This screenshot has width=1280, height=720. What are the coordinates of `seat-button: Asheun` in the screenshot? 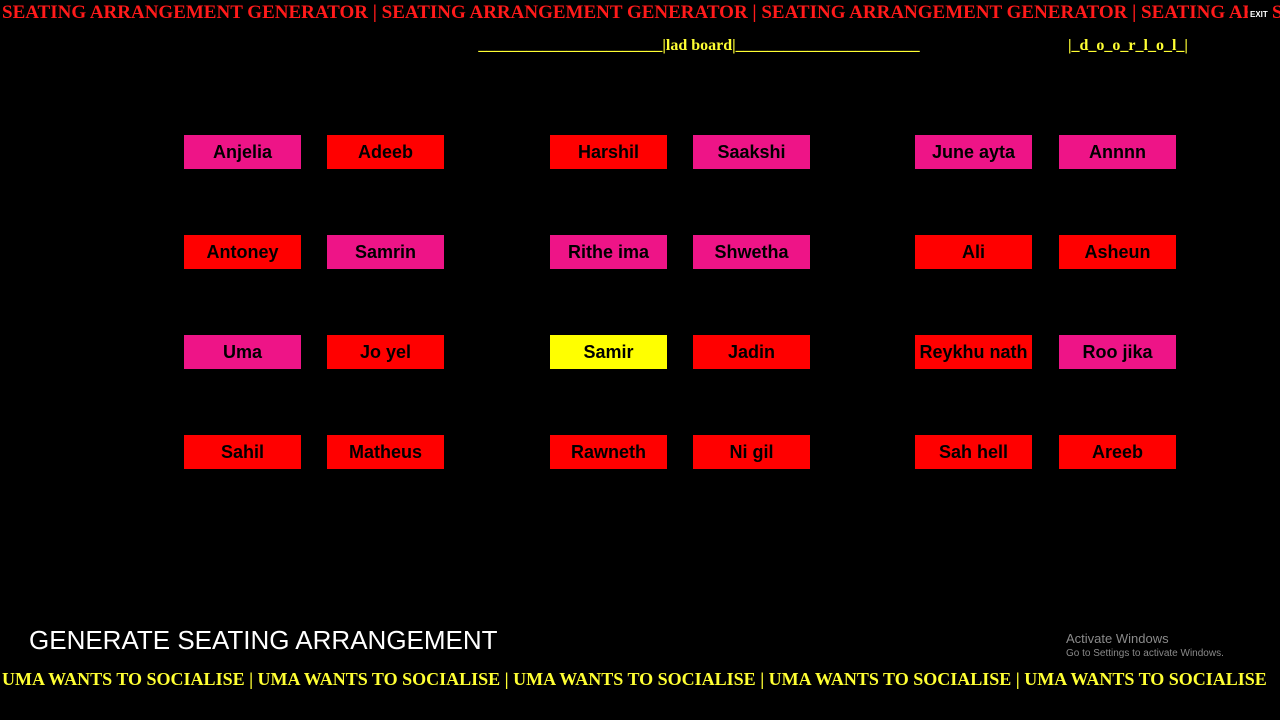 It's located at (1117, 252).